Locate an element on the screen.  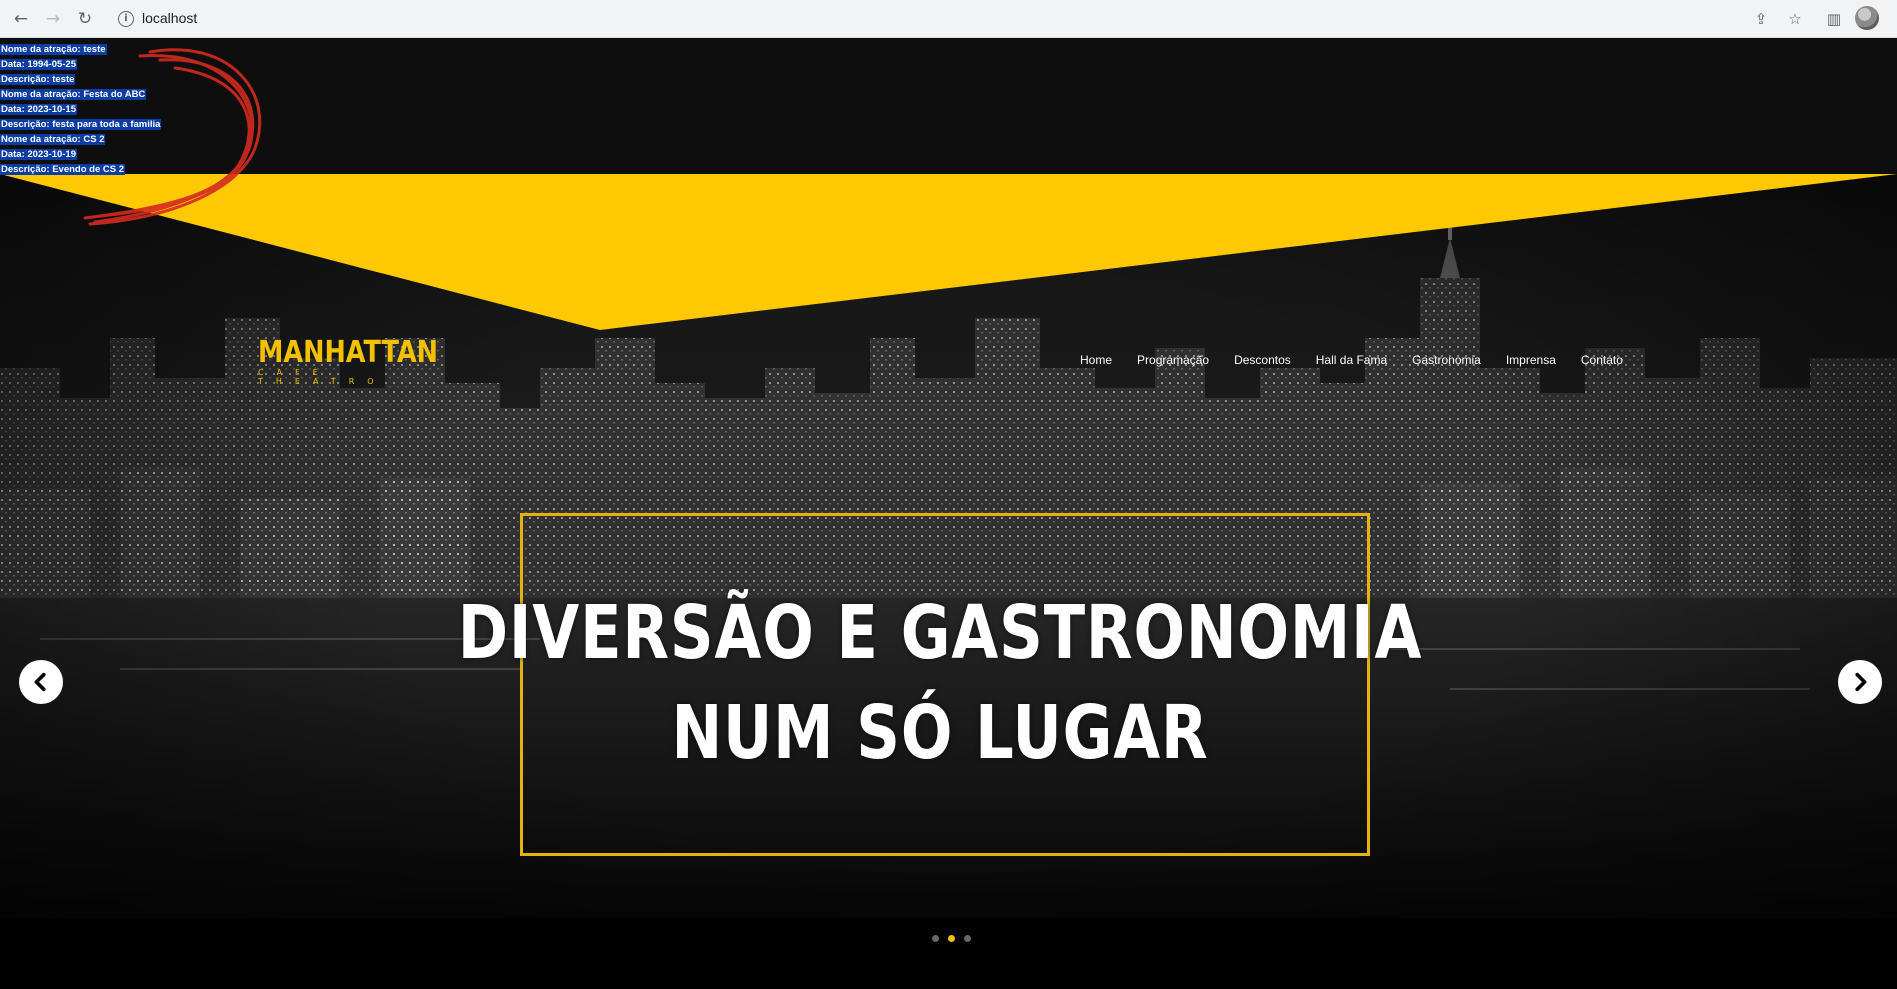
menu-item-contato: Contato is located at coordinates (1602, 360).